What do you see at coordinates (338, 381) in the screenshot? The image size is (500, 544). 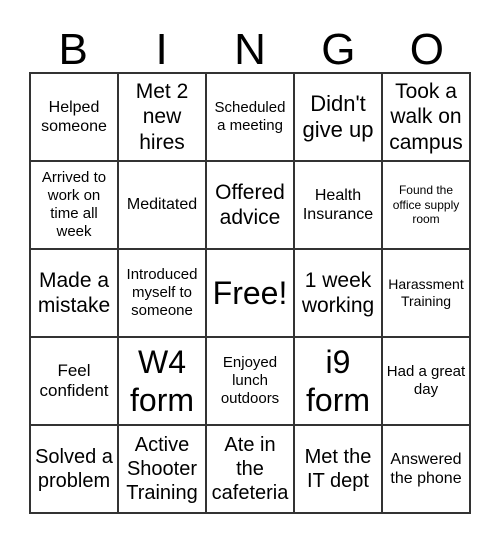 I see `bingo-cell: i9 form` at bounding box center [338, 381].